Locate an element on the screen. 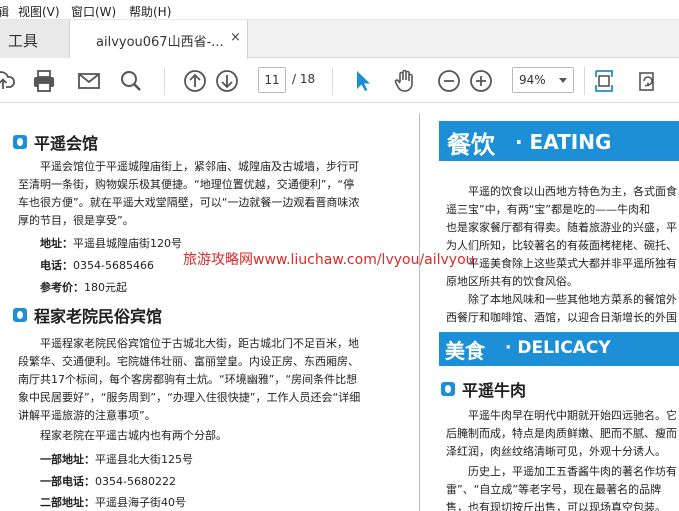 The height and width of the screenshot is (511, 679). paragraph: 程家老院在平遥古城内也有两个分部。 is located at coordinates (133, 435).